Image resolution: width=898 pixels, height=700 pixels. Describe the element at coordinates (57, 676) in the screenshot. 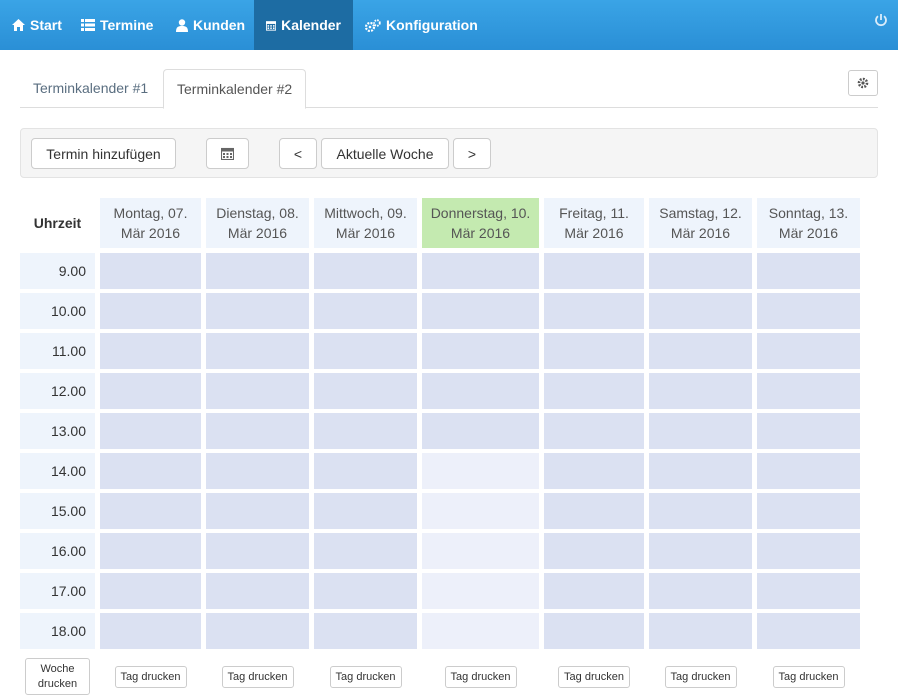

I see `print-week-button: Woche drucken` at that location.